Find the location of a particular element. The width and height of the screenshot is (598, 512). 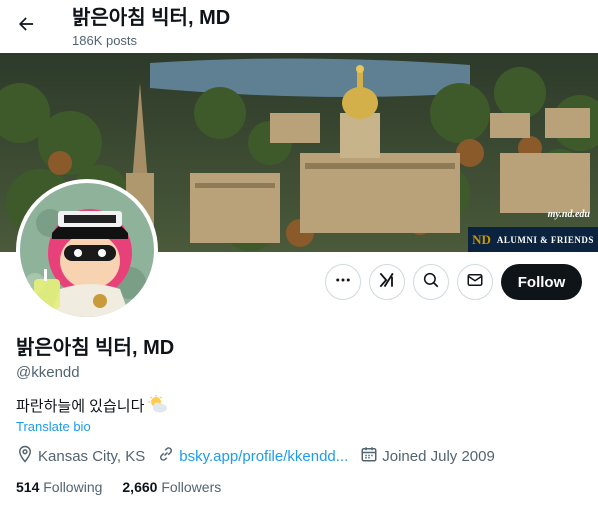

followers-stat: 2,660 Followers is located at coordinates (171, 487).